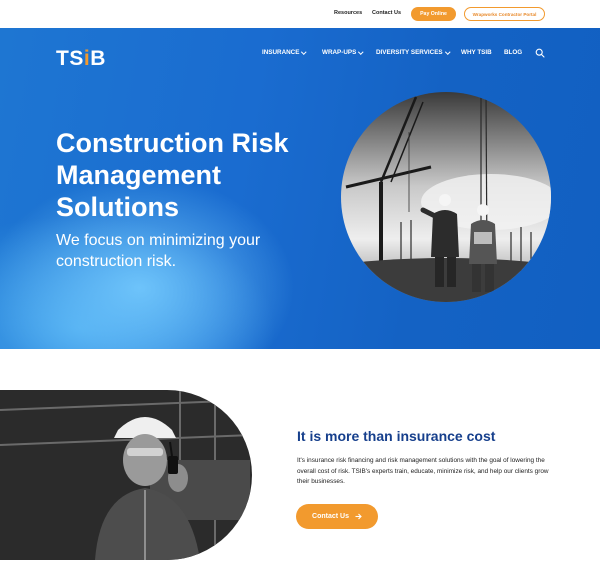  Describe the element at coordinates (284, 52) in the screenshot. I see `nav-insurance: INSURANCE` at that location.